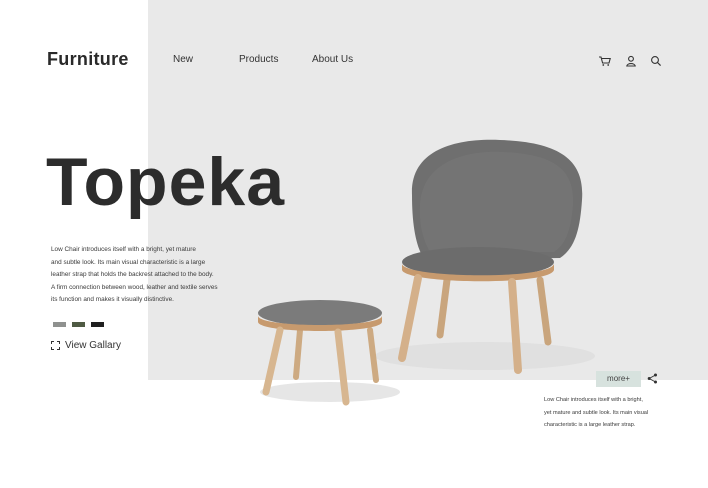 The height and width of the screenshot is (488, 708). What do you see at coordinates (618, 379) in the screenshot?
I see `more-button: more+` at bounding box center [618, 379].